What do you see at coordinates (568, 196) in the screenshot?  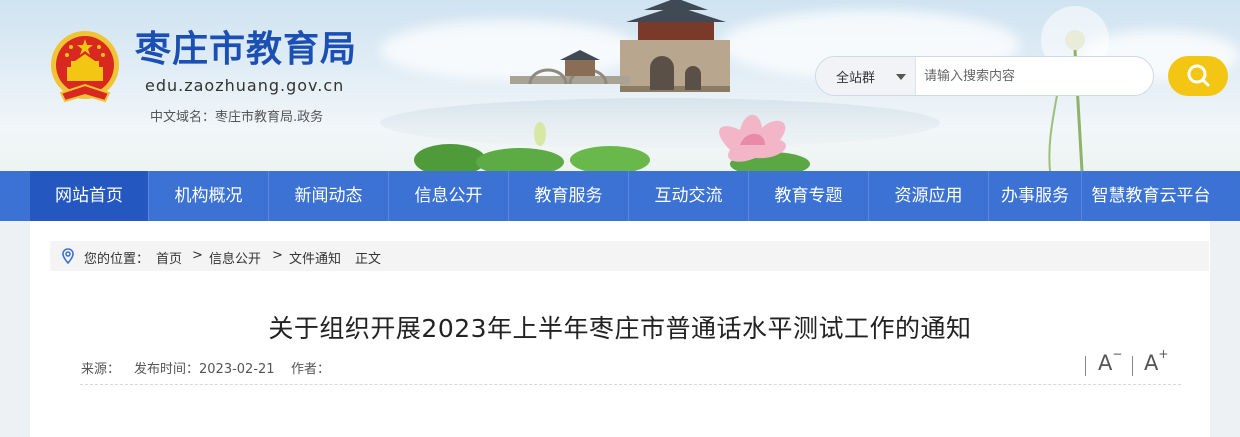 I see `nav-item-education-services: 教育服务` at bounding box center [568, 196].